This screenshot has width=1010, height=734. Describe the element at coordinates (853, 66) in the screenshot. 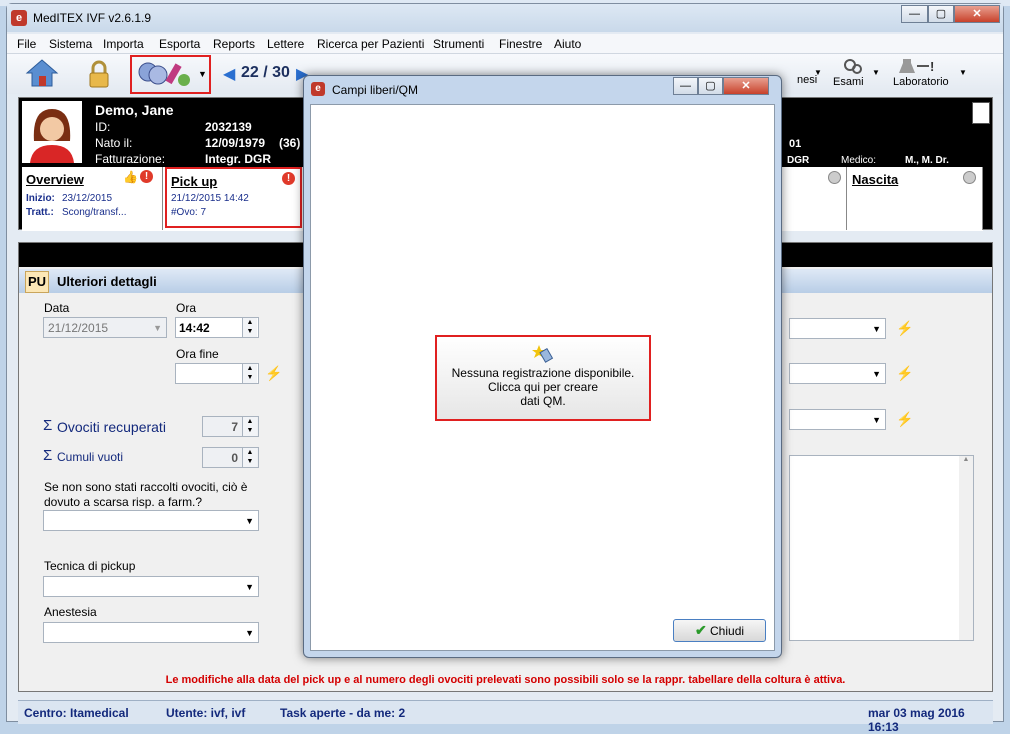

I see `esami-icon` at that location.